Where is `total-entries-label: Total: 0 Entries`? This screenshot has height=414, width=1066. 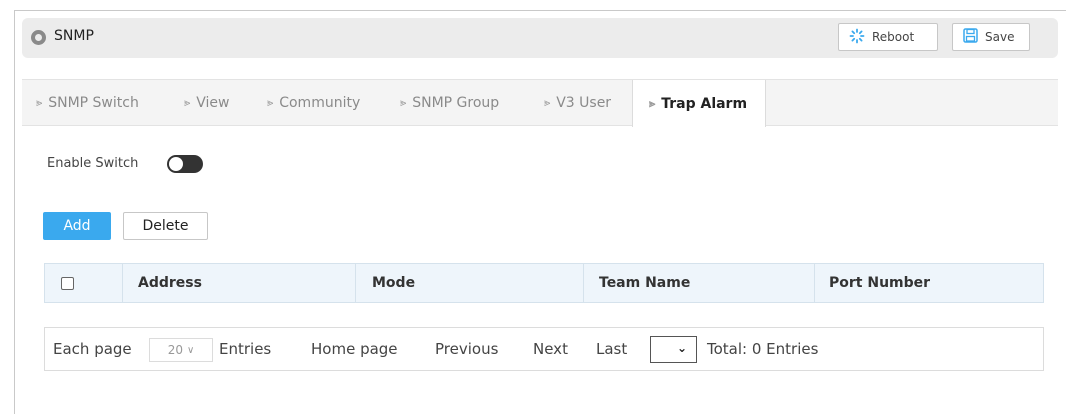
total-entries-label: Total: 0 Entries is located at coordinates (763, 349).